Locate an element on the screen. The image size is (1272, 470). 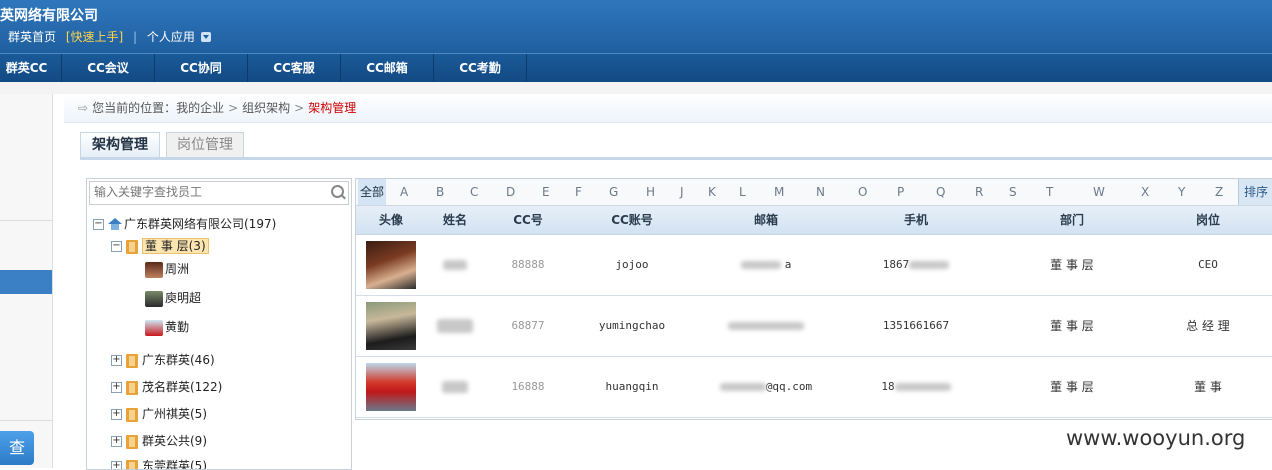
breadcrumb: ⇨您当前的位置：我的企业>组织架构>架构管理 is located at coordinates (668, 108).